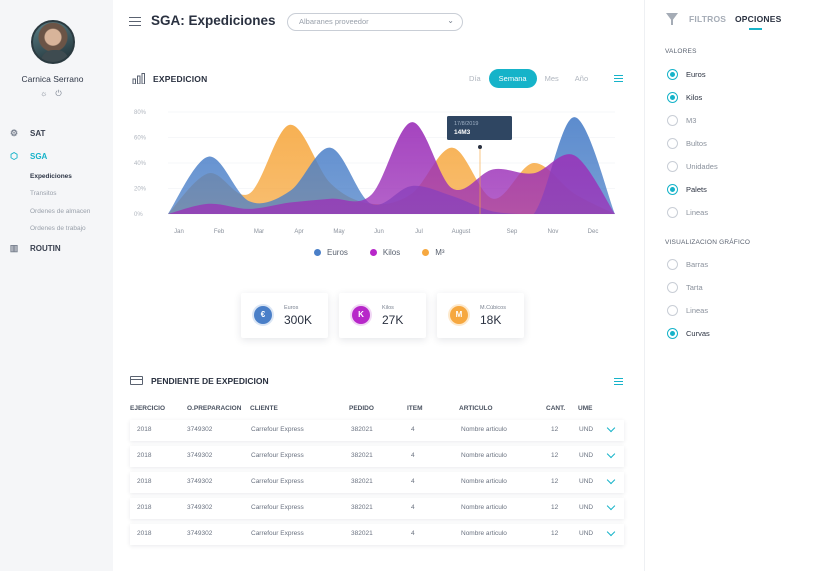 This screenshot has height=571, width=816. What do you see at coordinates (58, 93) in the screenshot?
I see `power-icon: ⏻` at bounding box center [58, 93].